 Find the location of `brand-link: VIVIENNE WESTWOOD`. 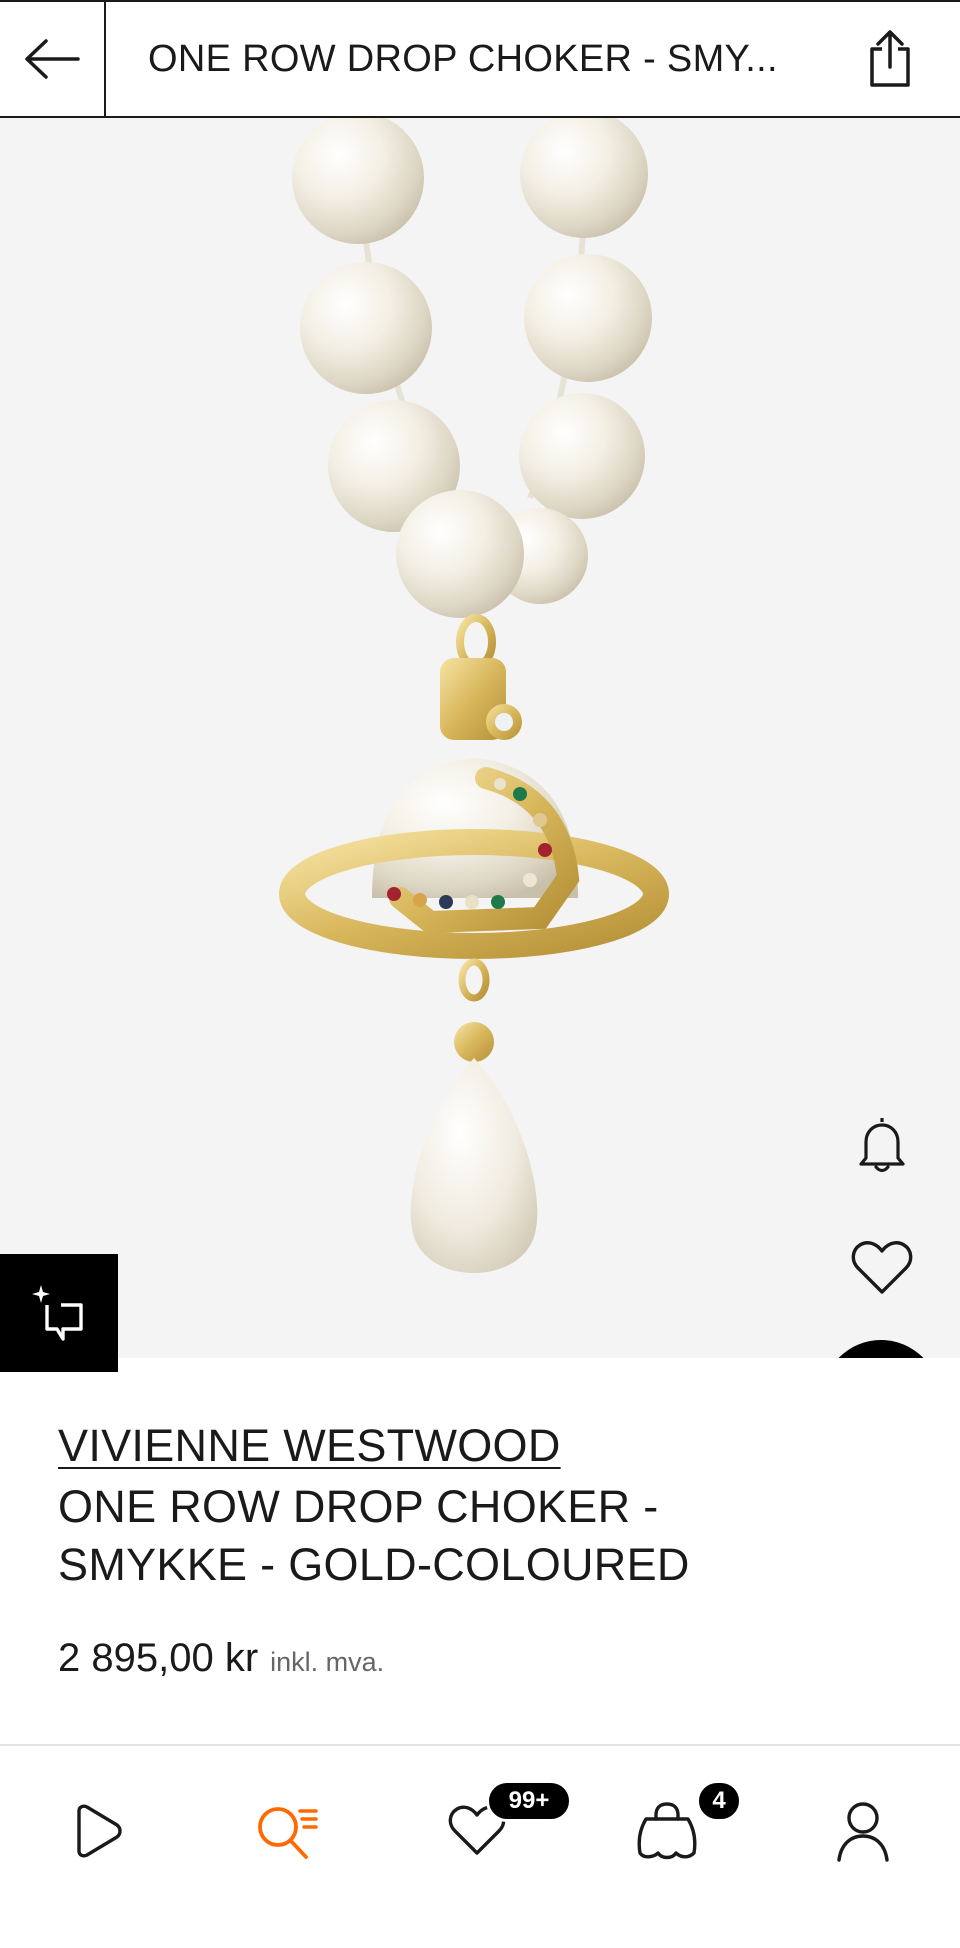

brand-link: VIVIENNE WESTWOOD is located at coordinates (309, 1446).